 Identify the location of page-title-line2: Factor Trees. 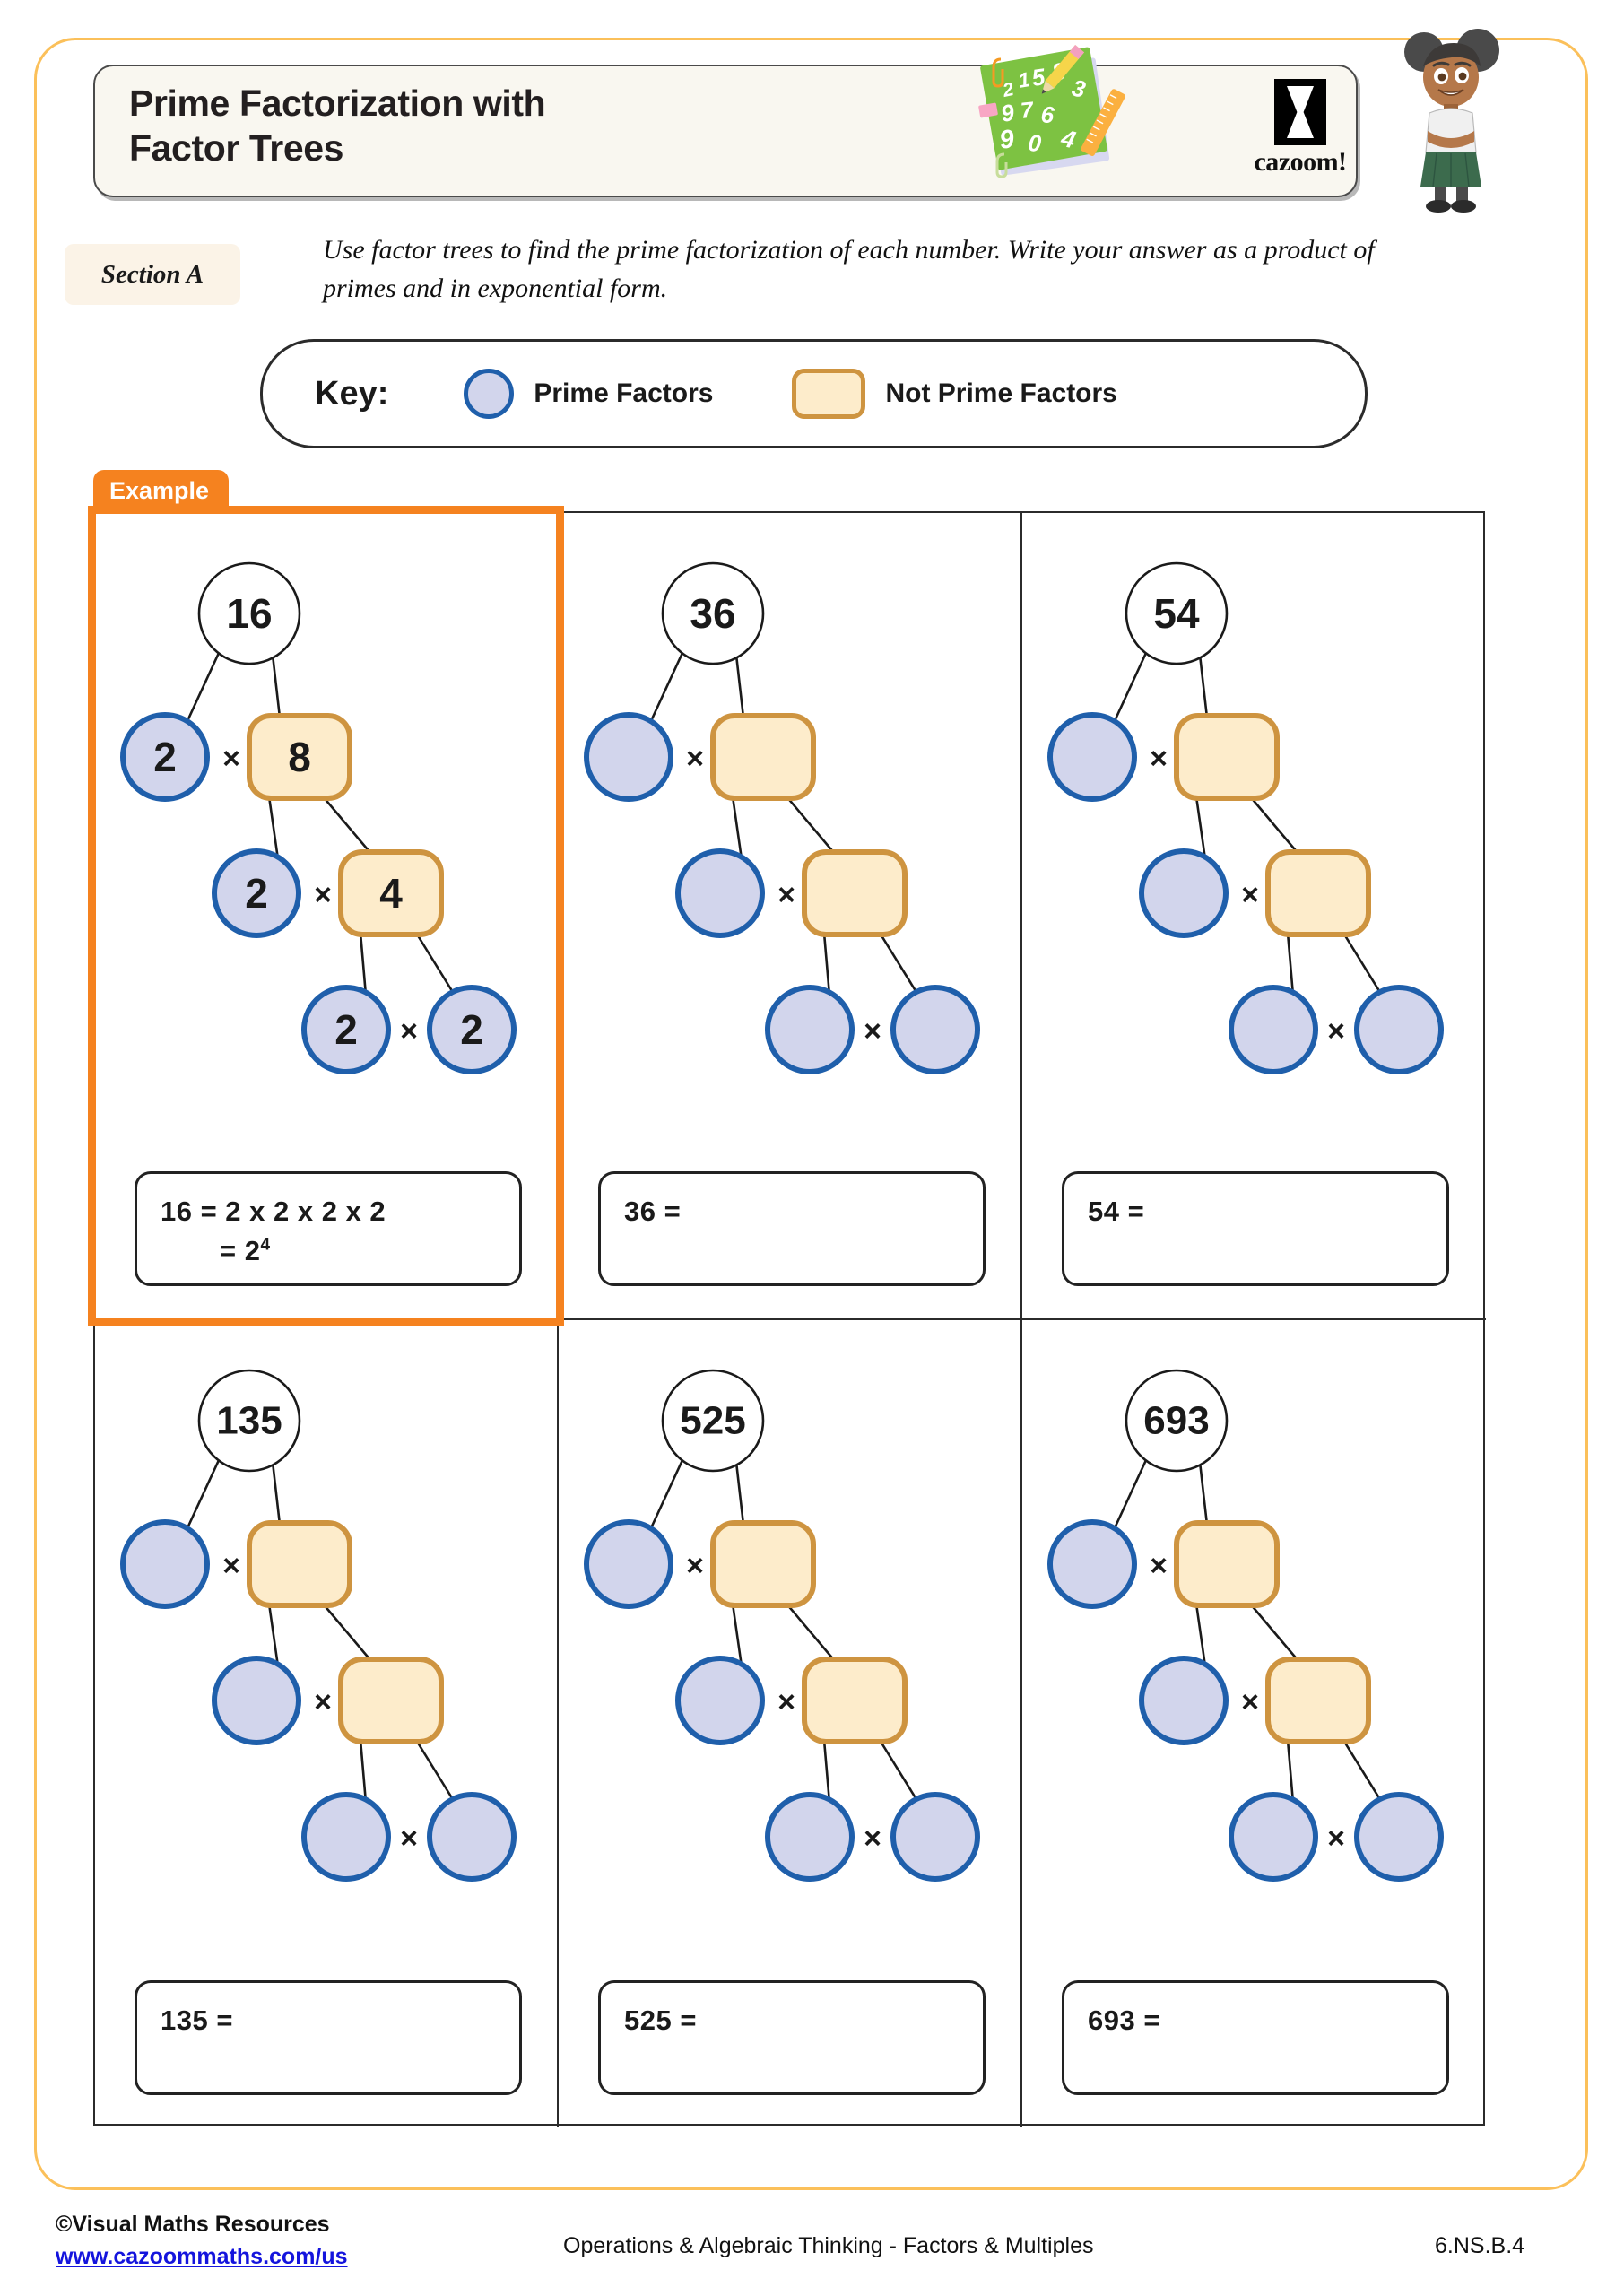
(236, 148).